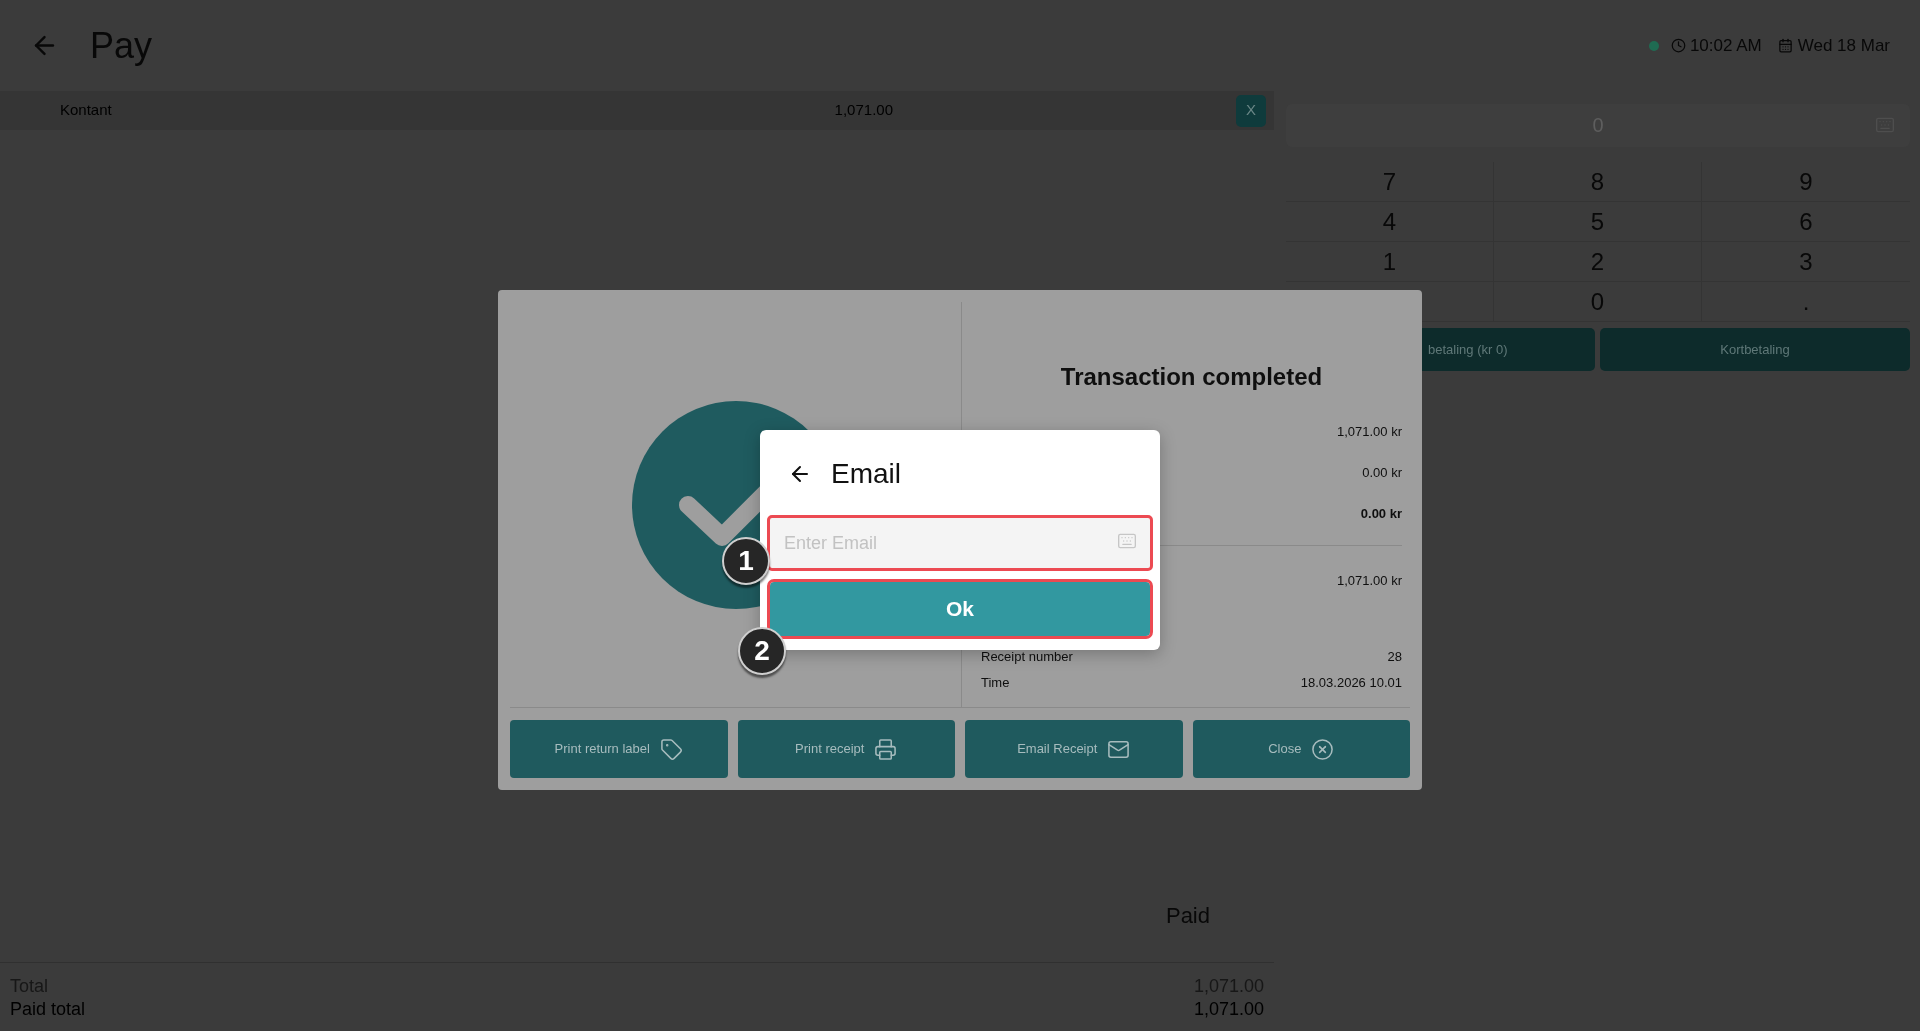  Describe the element at coordinates (1394, 657) in the screenshot. I see `receipt-value: 28` at that location.